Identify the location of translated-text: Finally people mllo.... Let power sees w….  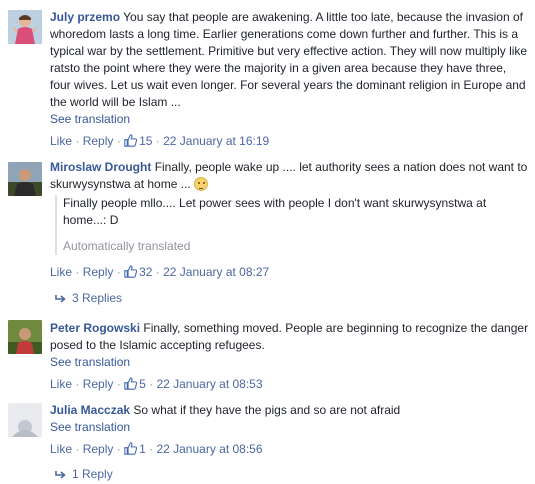
(275, 211).